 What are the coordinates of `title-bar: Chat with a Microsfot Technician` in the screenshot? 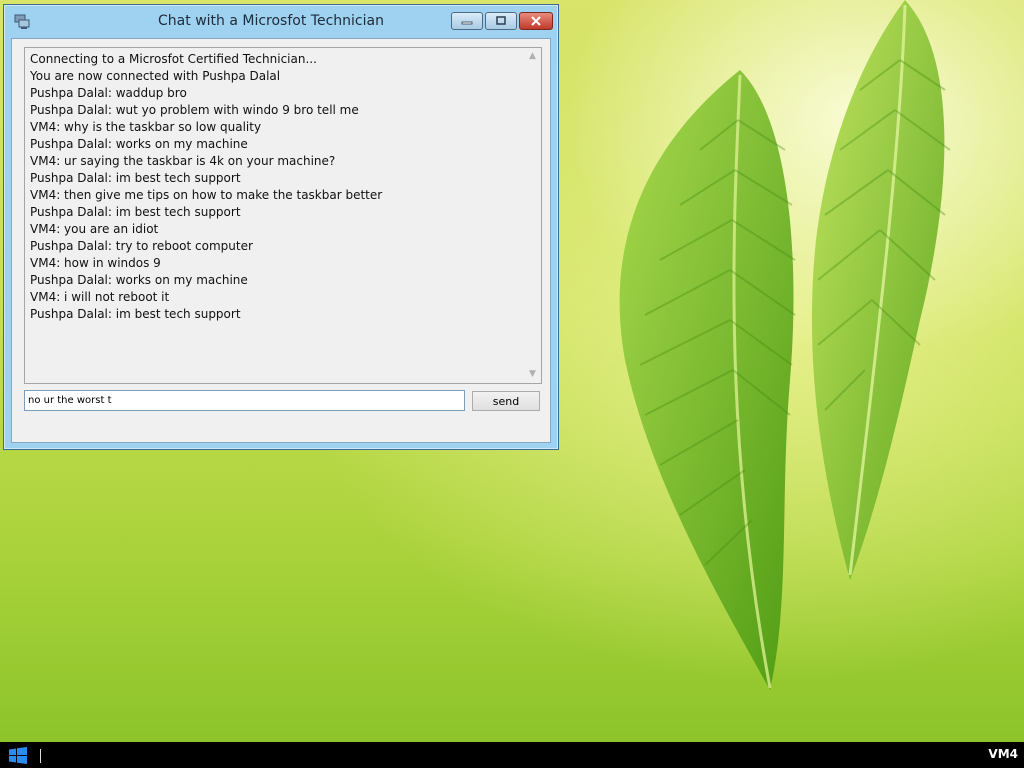 It's located at (281, 22).